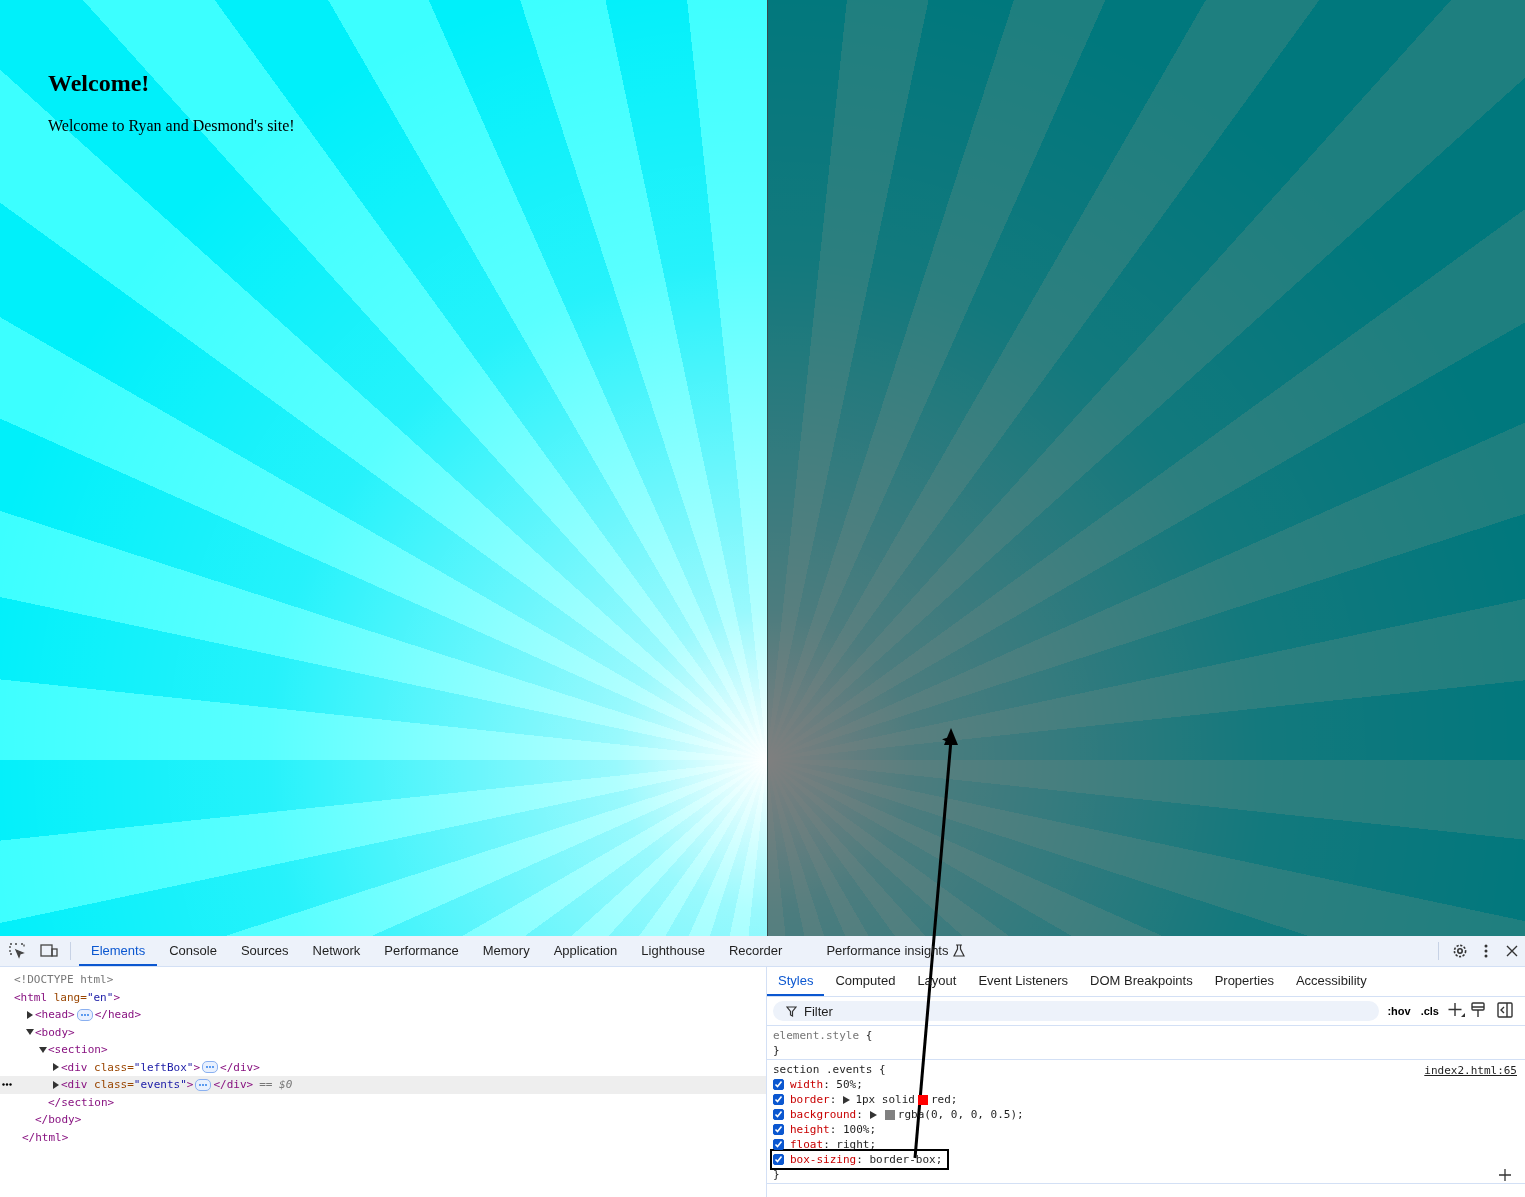  I want to click on html-code: "leftBox", so click(163, 1067).